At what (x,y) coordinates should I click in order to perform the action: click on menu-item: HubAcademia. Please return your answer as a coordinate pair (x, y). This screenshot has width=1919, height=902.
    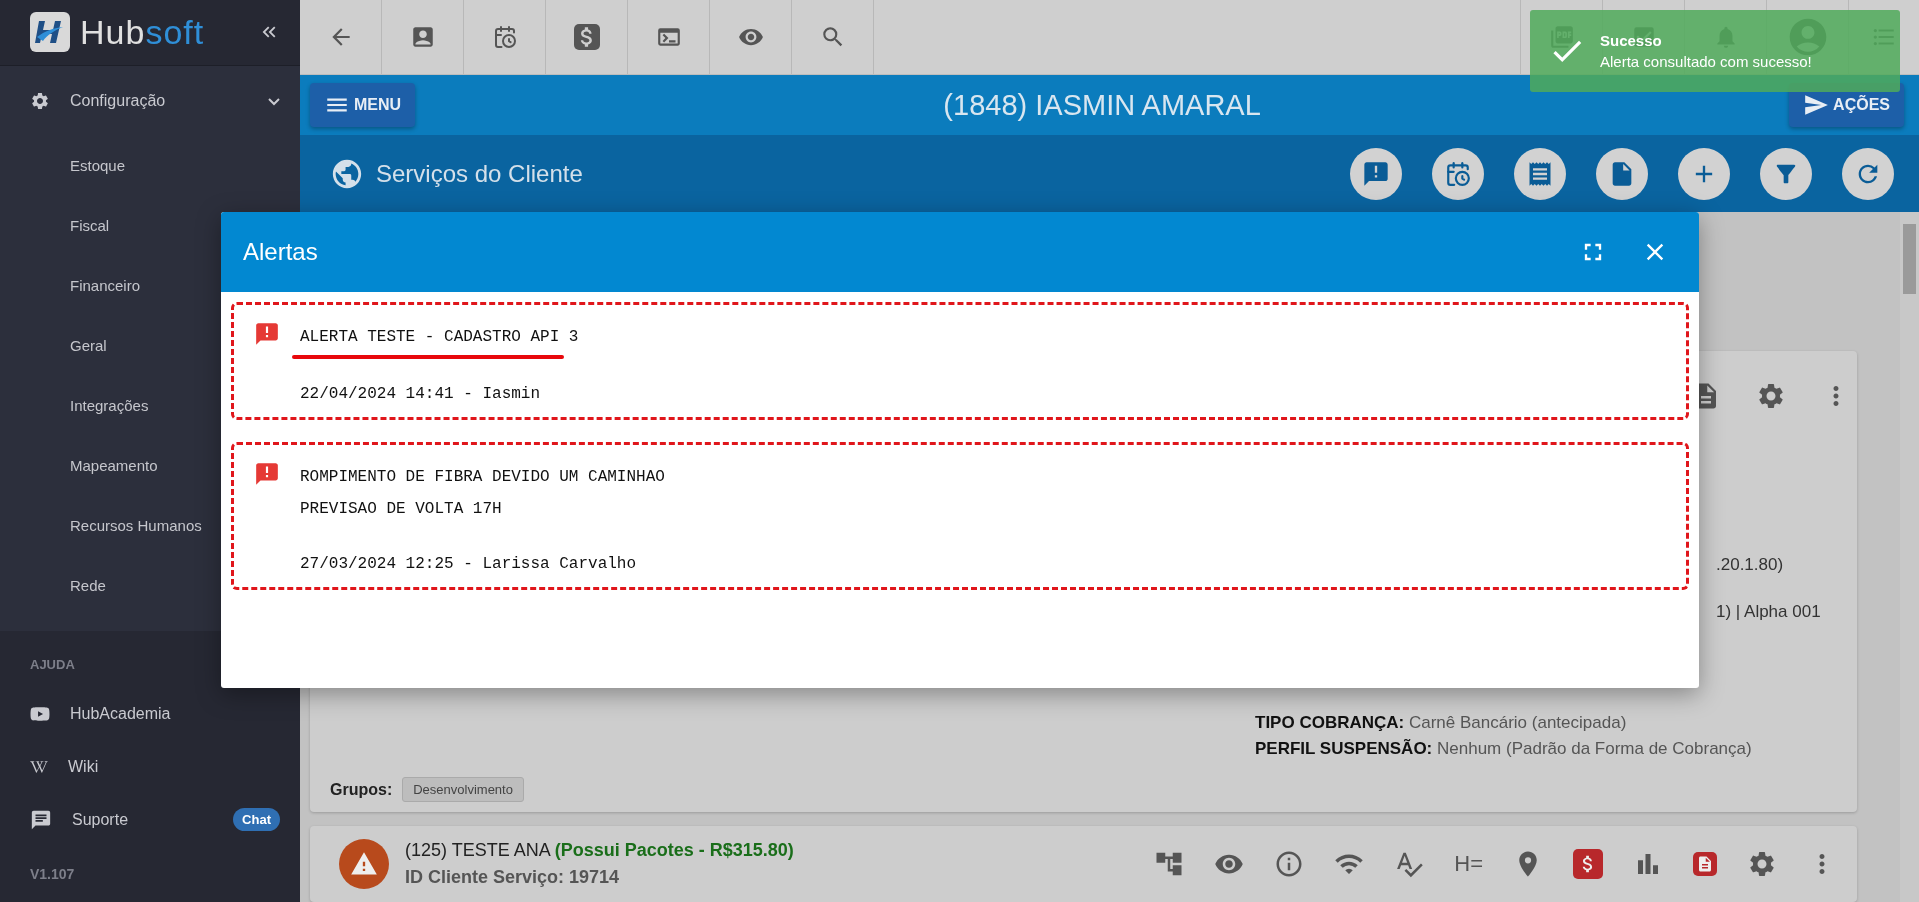
    Looking at the image, I should click on (120, 714).